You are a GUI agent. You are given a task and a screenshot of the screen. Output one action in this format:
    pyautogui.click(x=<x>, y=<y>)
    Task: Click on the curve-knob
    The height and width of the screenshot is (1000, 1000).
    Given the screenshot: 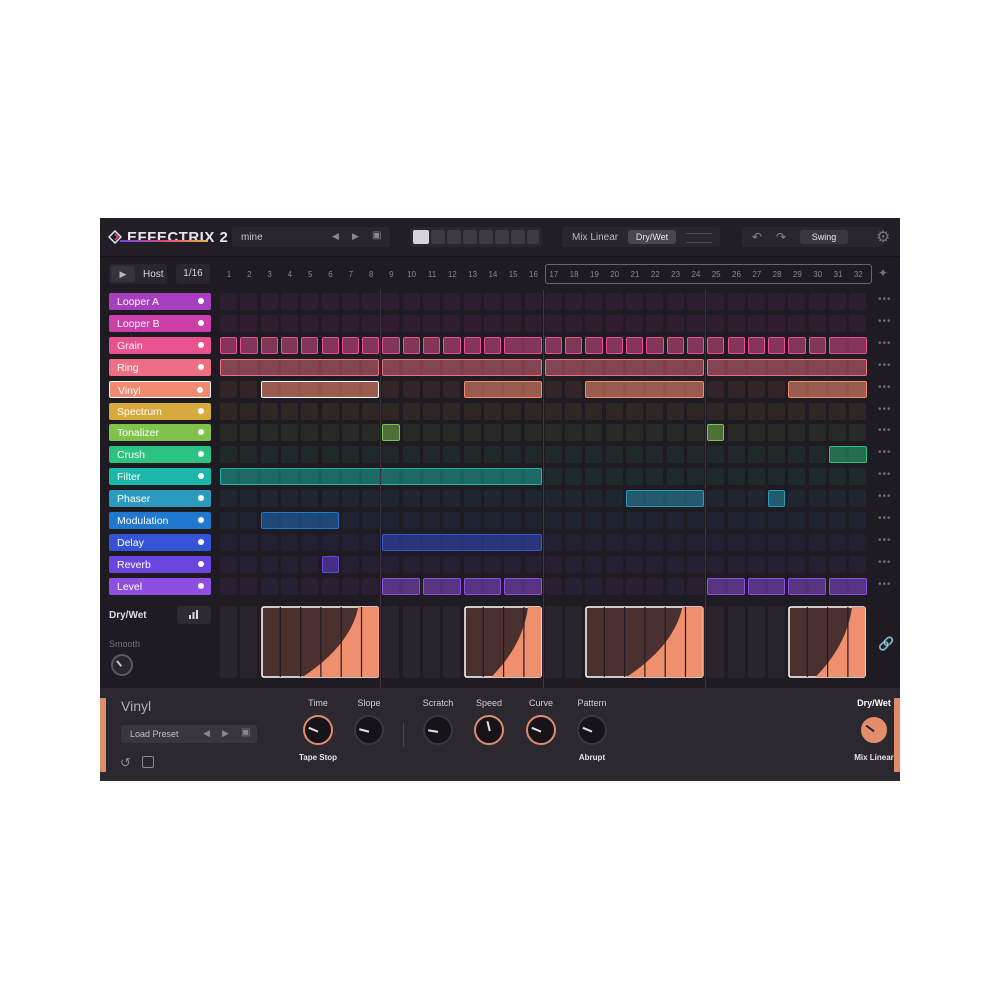 What is the action you would take?
    pyautogui.click(x=541, y=730)
    